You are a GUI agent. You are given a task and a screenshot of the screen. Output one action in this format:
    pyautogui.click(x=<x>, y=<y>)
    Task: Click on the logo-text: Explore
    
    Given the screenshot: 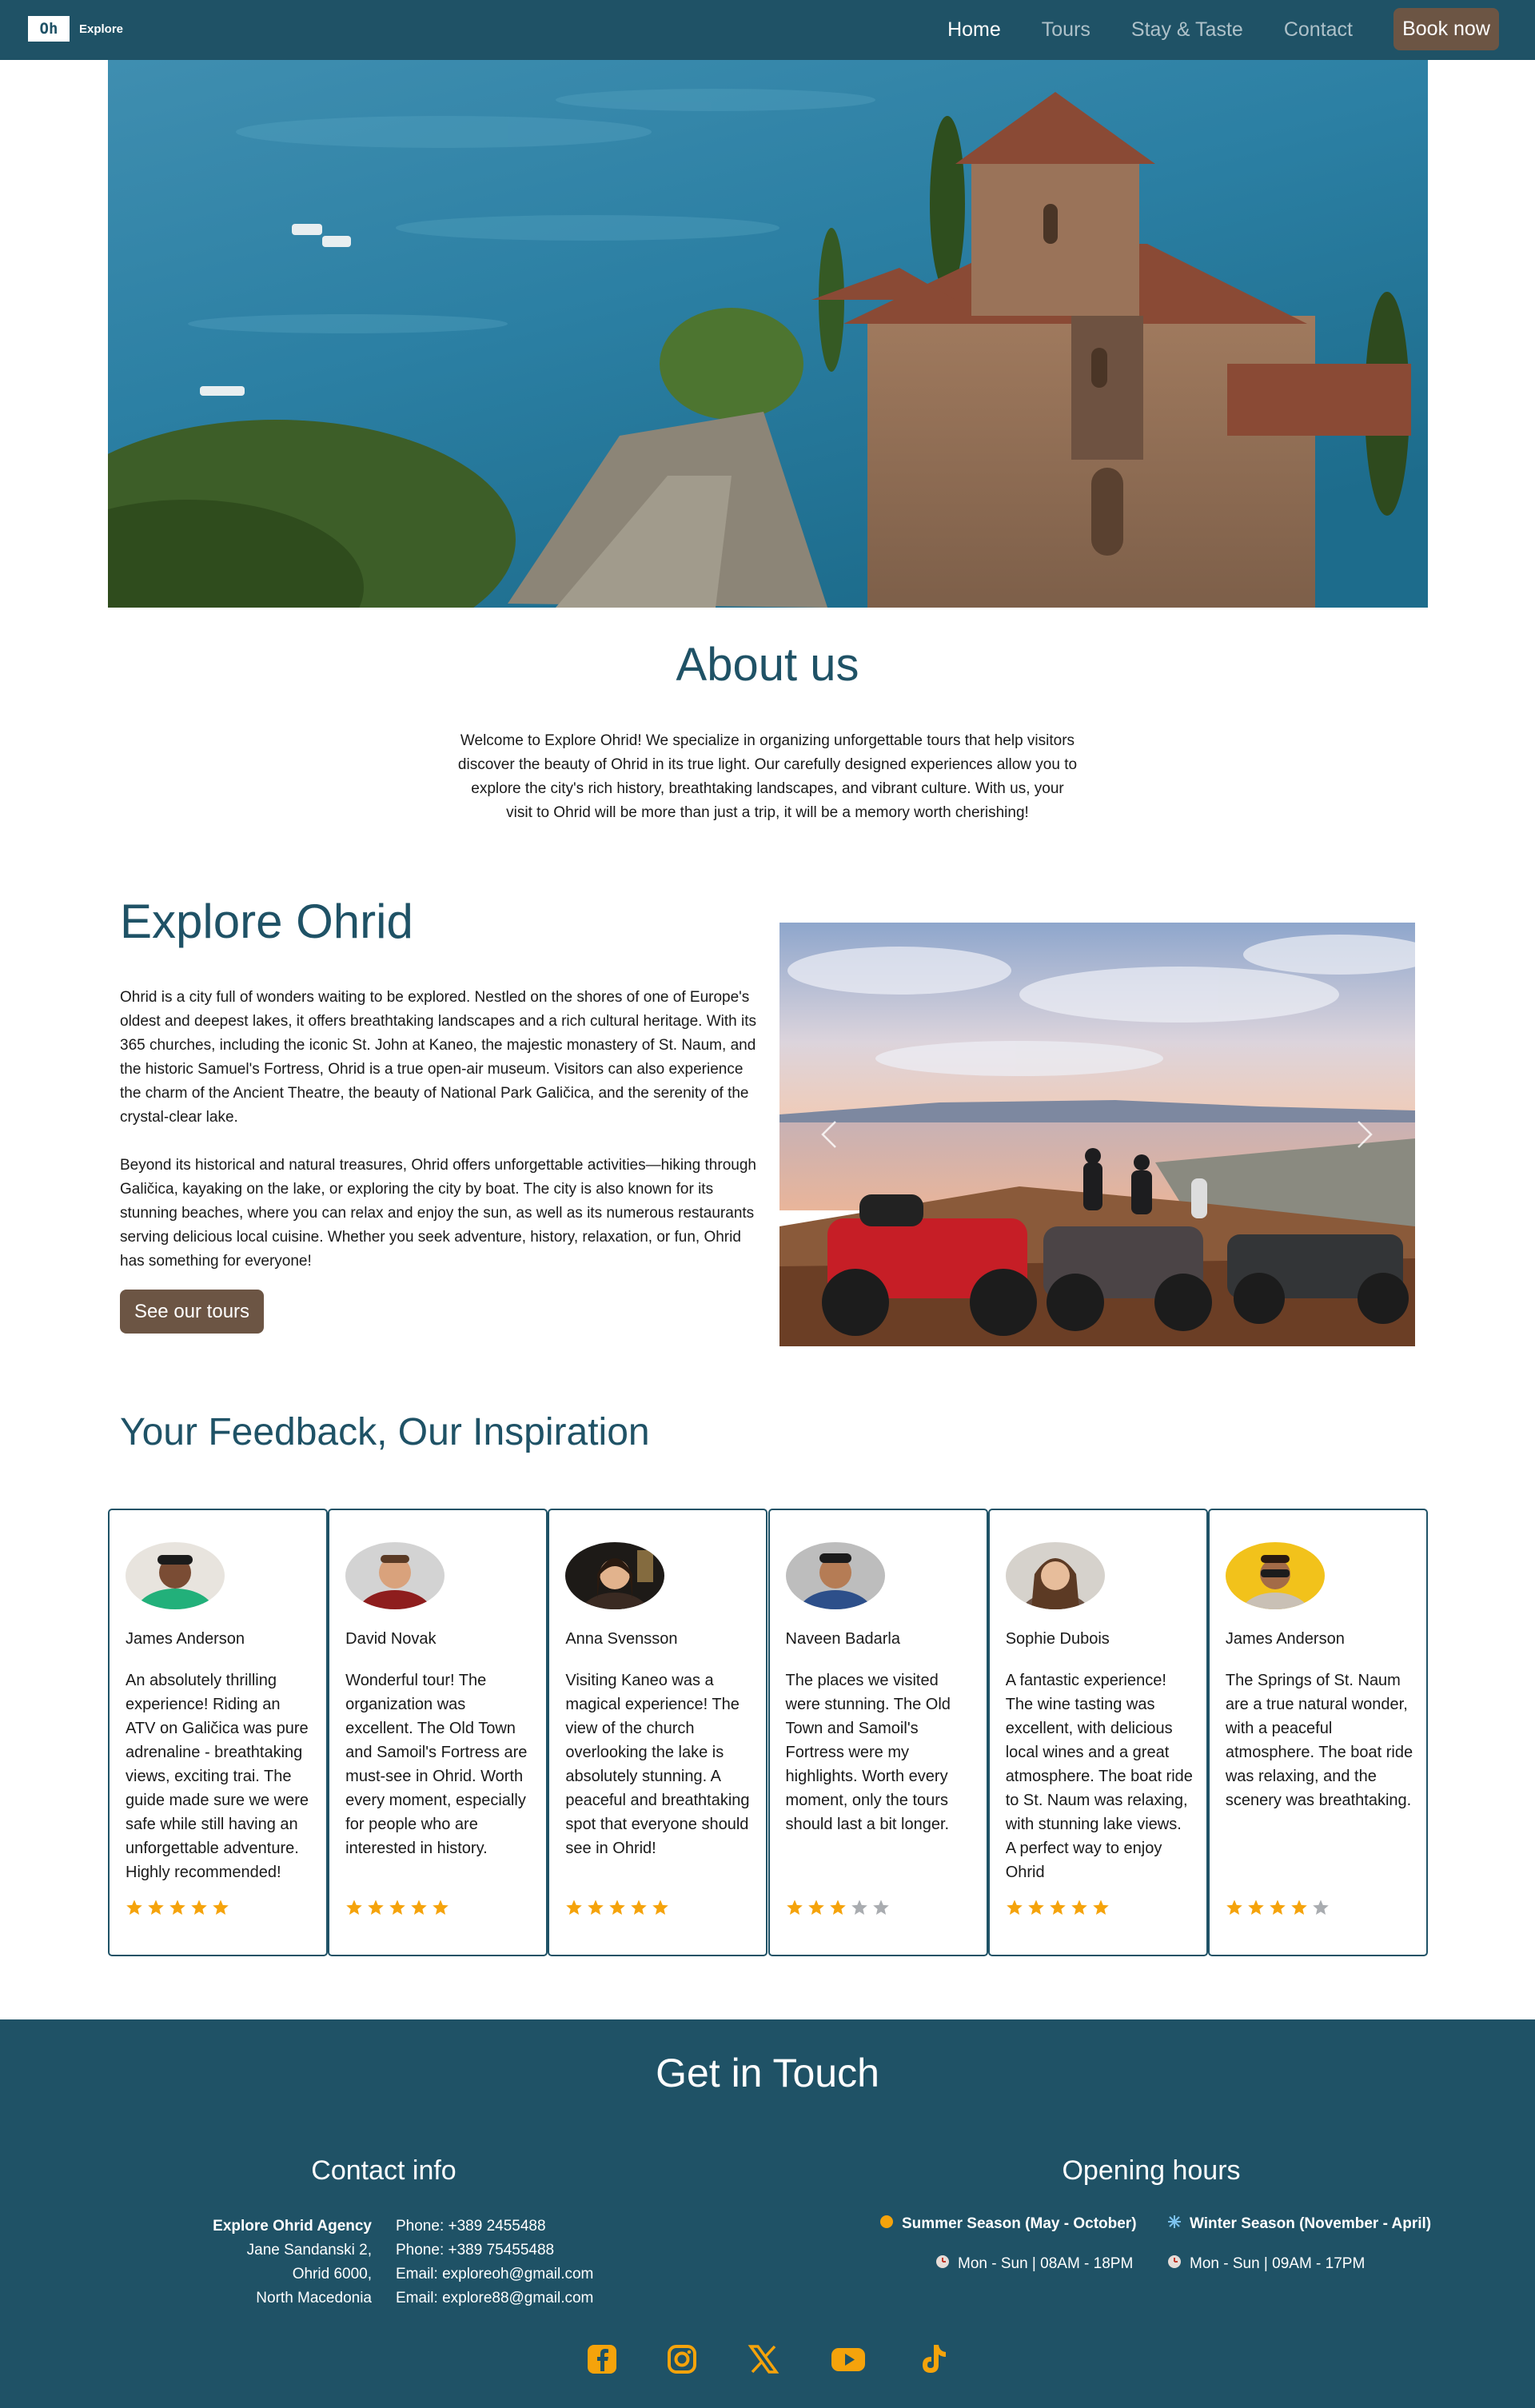 What is the action you would take?
    pyautogui.click(x=101, y=29)
    